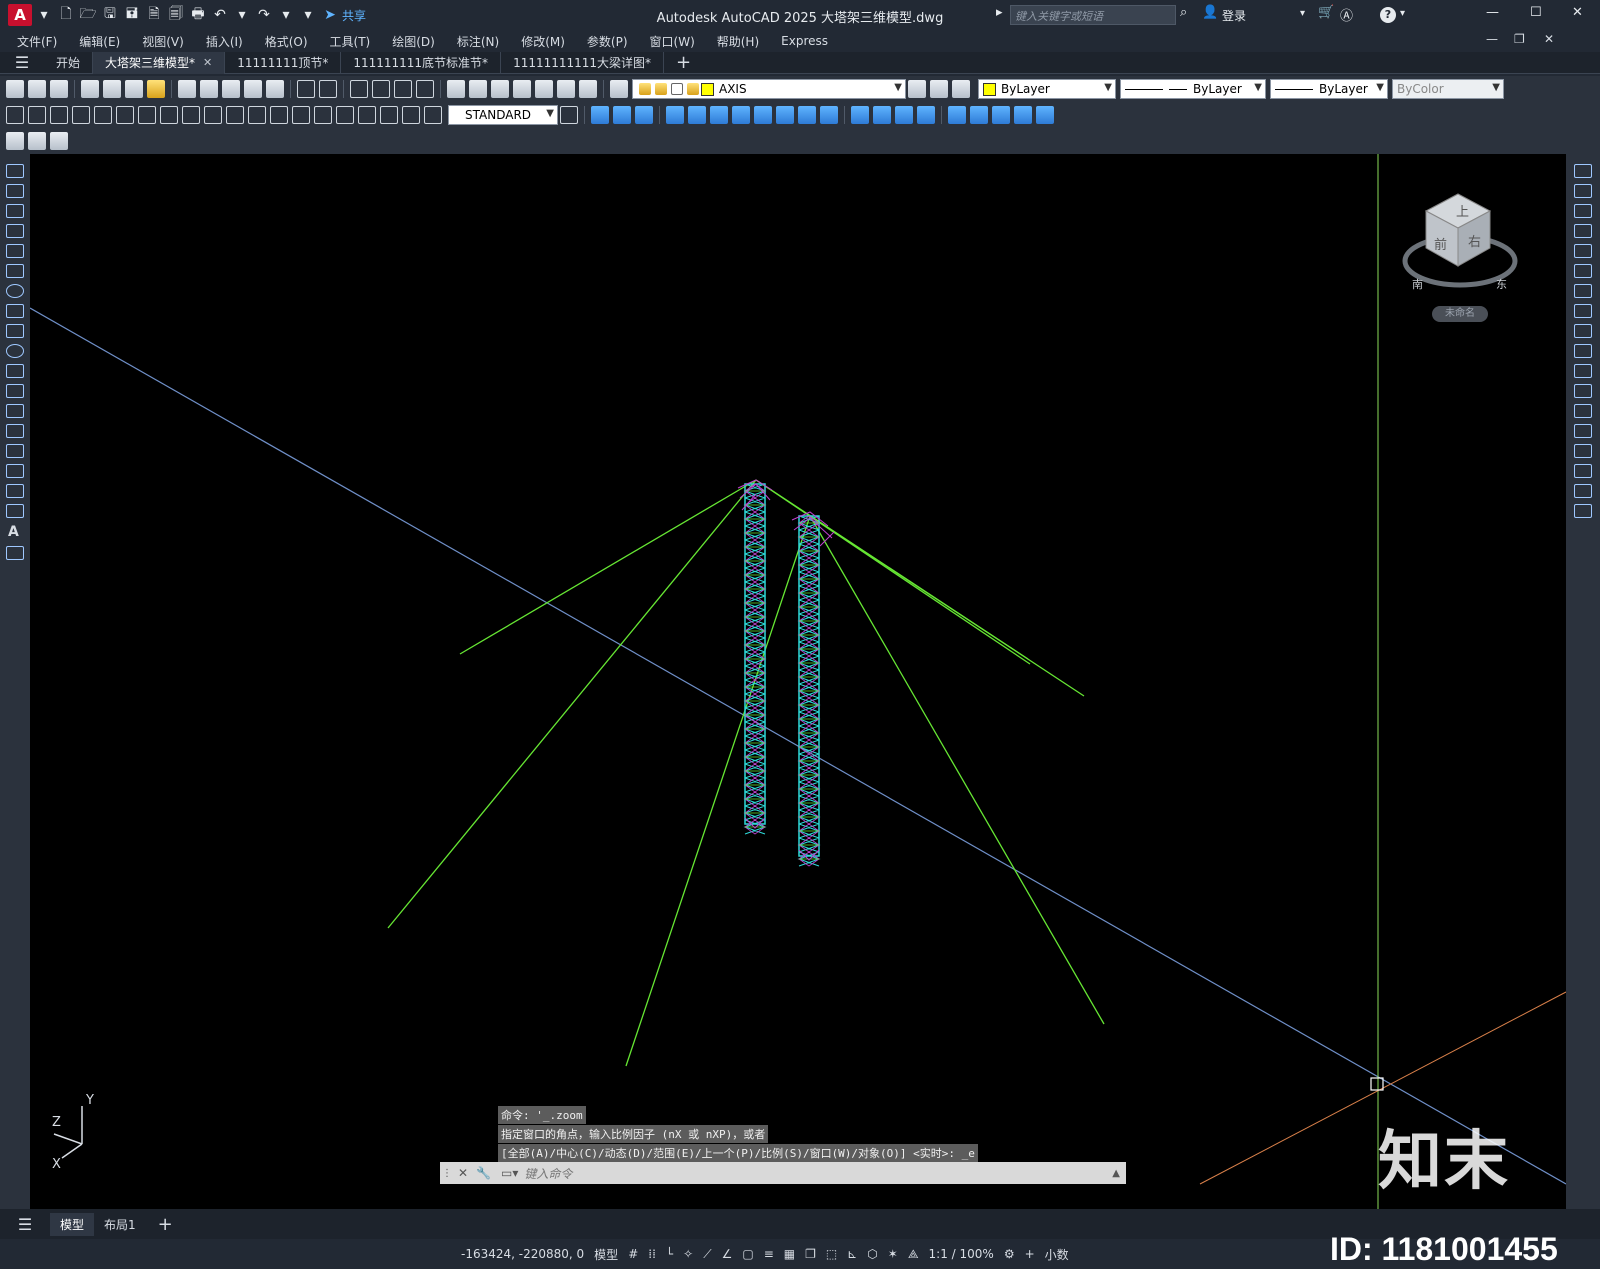  I want to click on cut-icon, so click(187, 89).